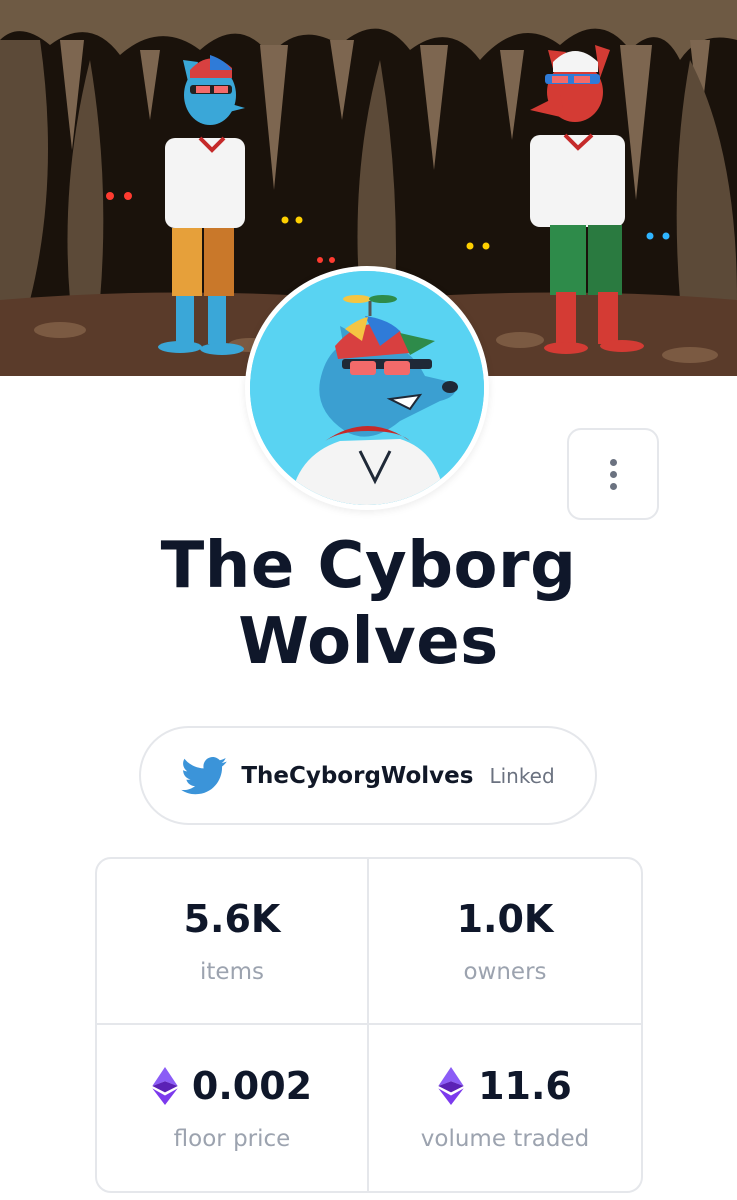  I want to click on more-options-button, so click(613, 474).